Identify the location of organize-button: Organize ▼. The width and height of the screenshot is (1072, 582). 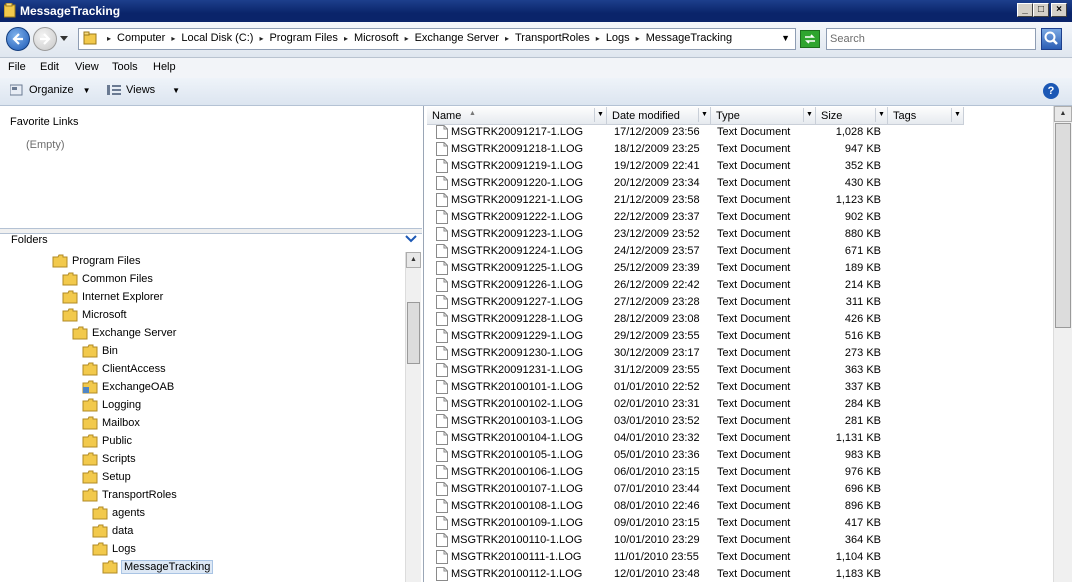
(50, 90).